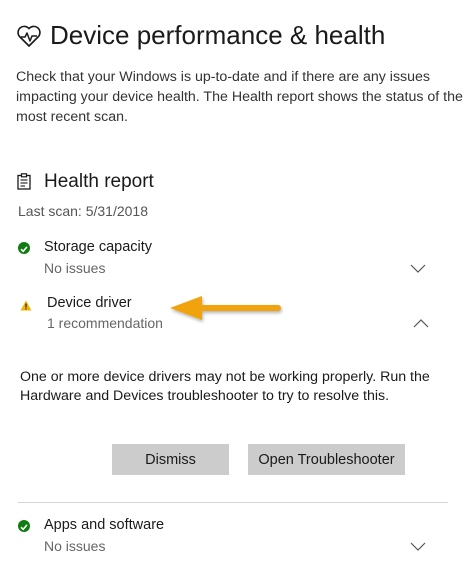 The image size is (474, 588). What do you see at coordinates (237, 537) in the screenshot?
I see `health-item-apps: Apps and software No issues` at bounding box center [237, 537].